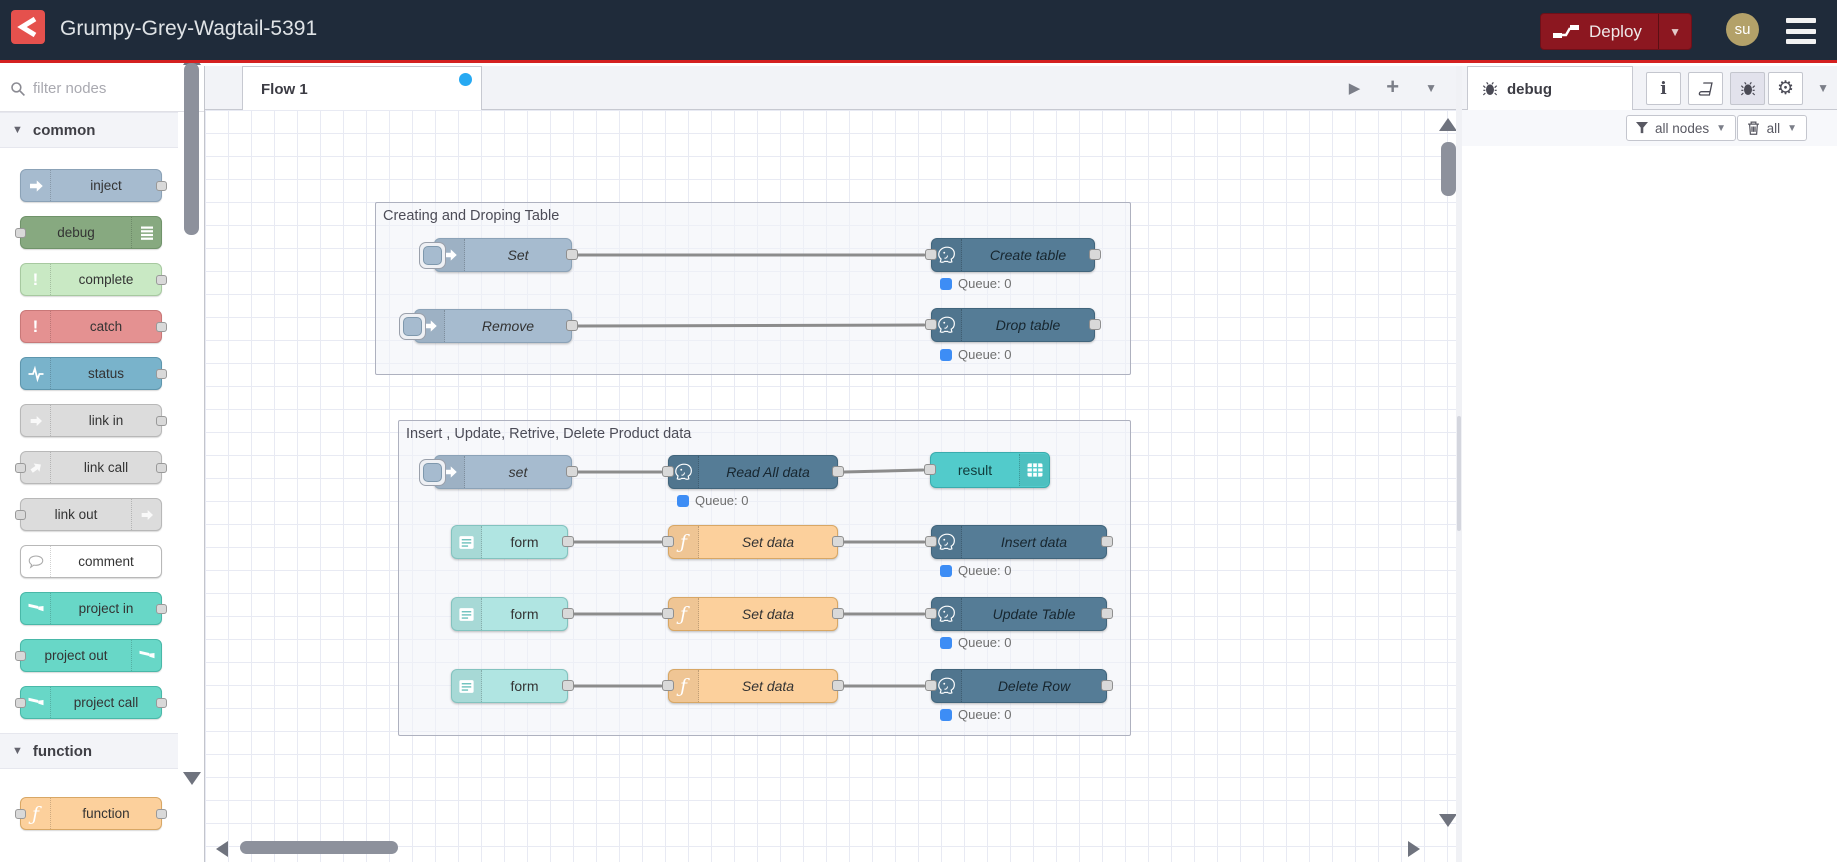 The height and width of the screenshot is (862, 1837). What do you see at coordinates (753, 472) in the screenshot?
I see `flow-node-postgres-read-all-data: Read All data` at bounding box center [753, 472].